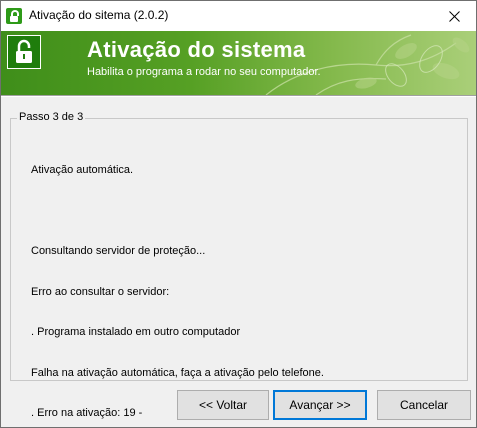  Describe the element at coordinates (196, 49) in the screenshot. I see `banner-title: Ativação do sistema` at that location.